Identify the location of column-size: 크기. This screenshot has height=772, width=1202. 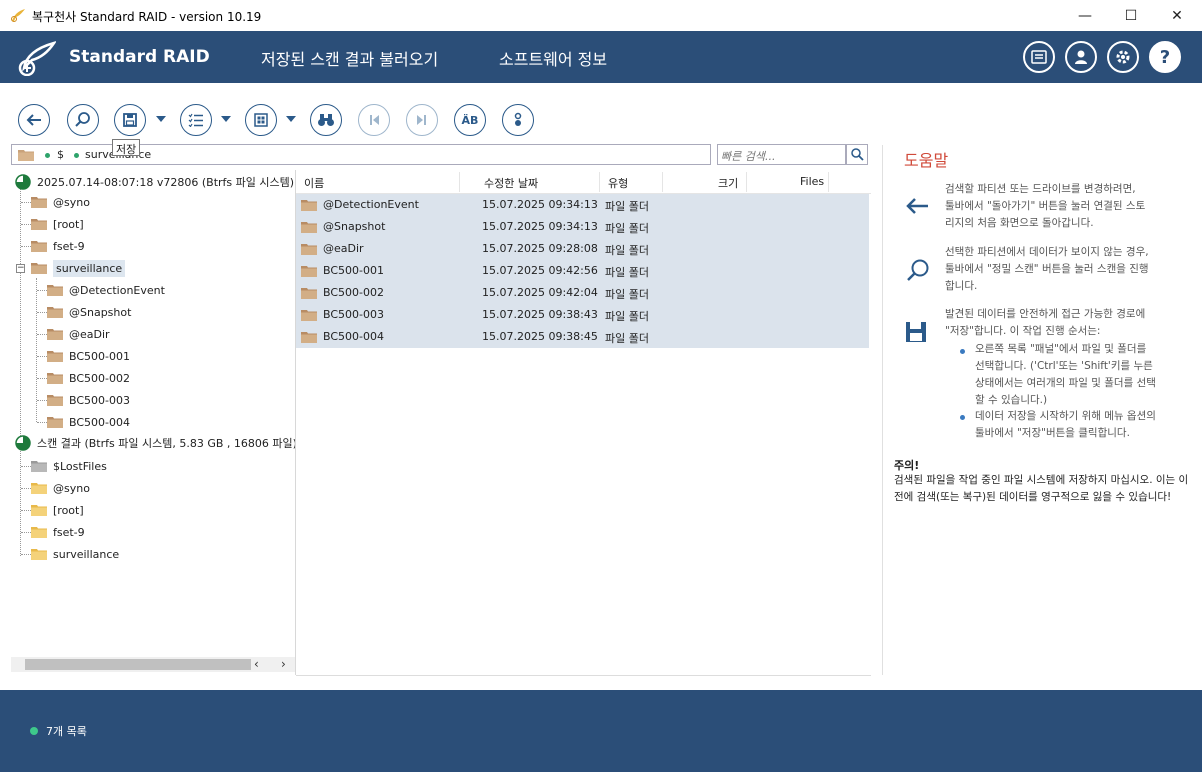
(728, 183).